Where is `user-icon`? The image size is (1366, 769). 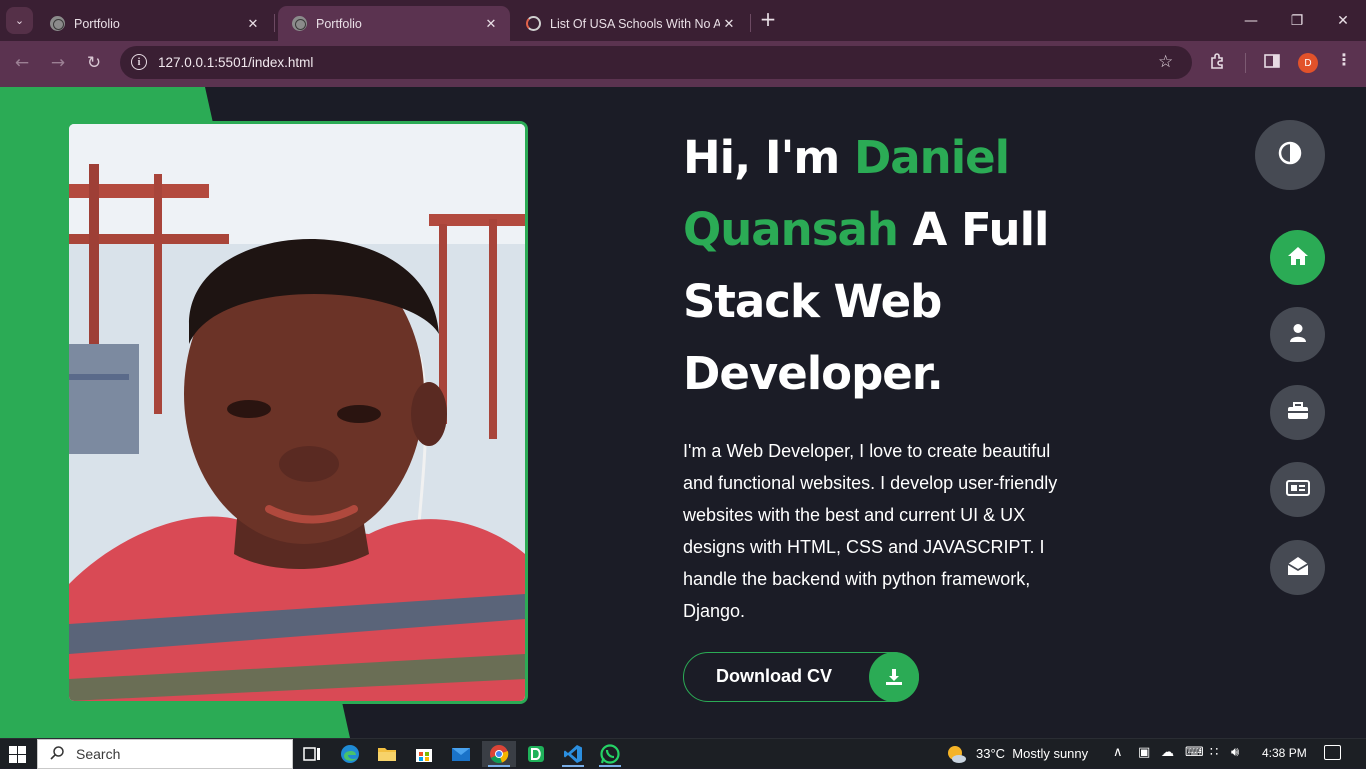
user-icon is located at coordinates (1298, 335).